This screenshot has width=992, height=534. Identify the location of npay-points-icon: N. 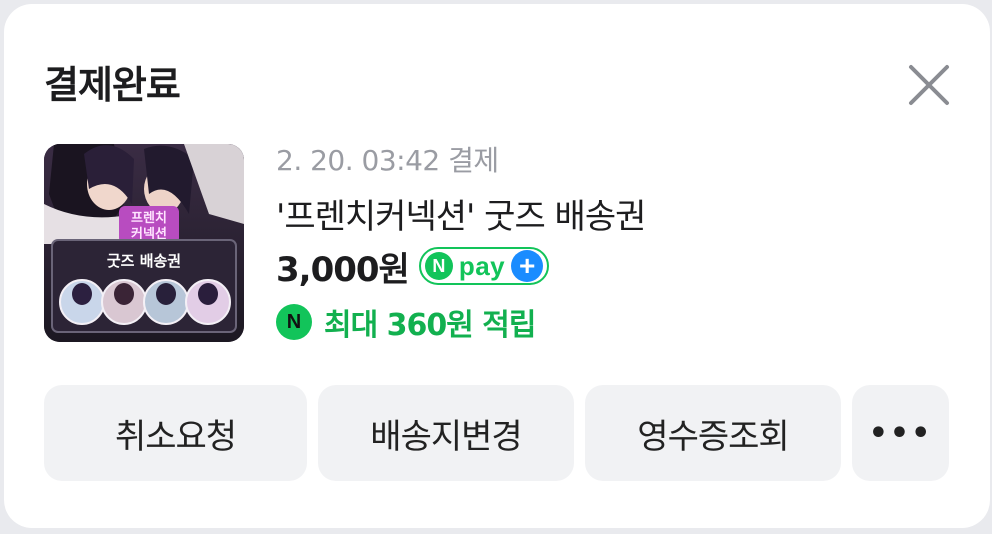
(294, 322).